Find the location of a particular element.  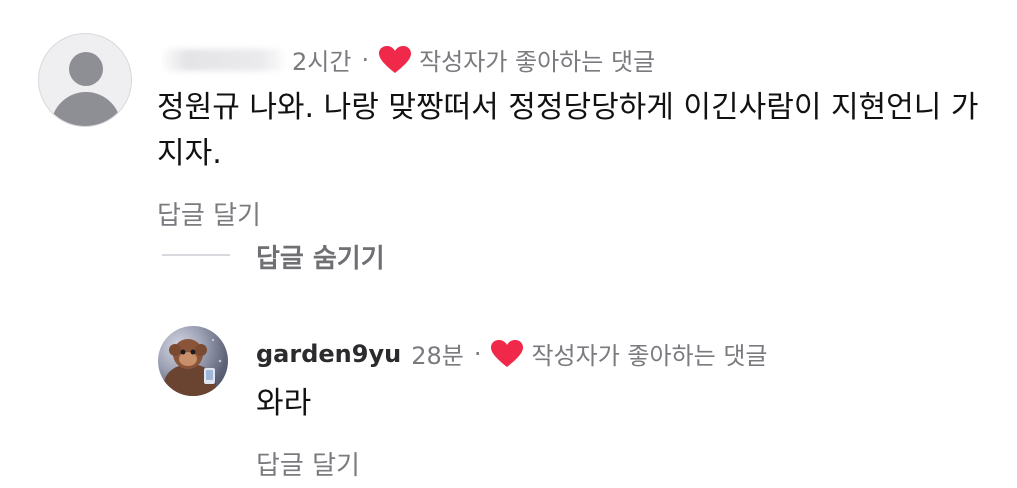

reply-time: 28분 is located at coordinates (437, 356).